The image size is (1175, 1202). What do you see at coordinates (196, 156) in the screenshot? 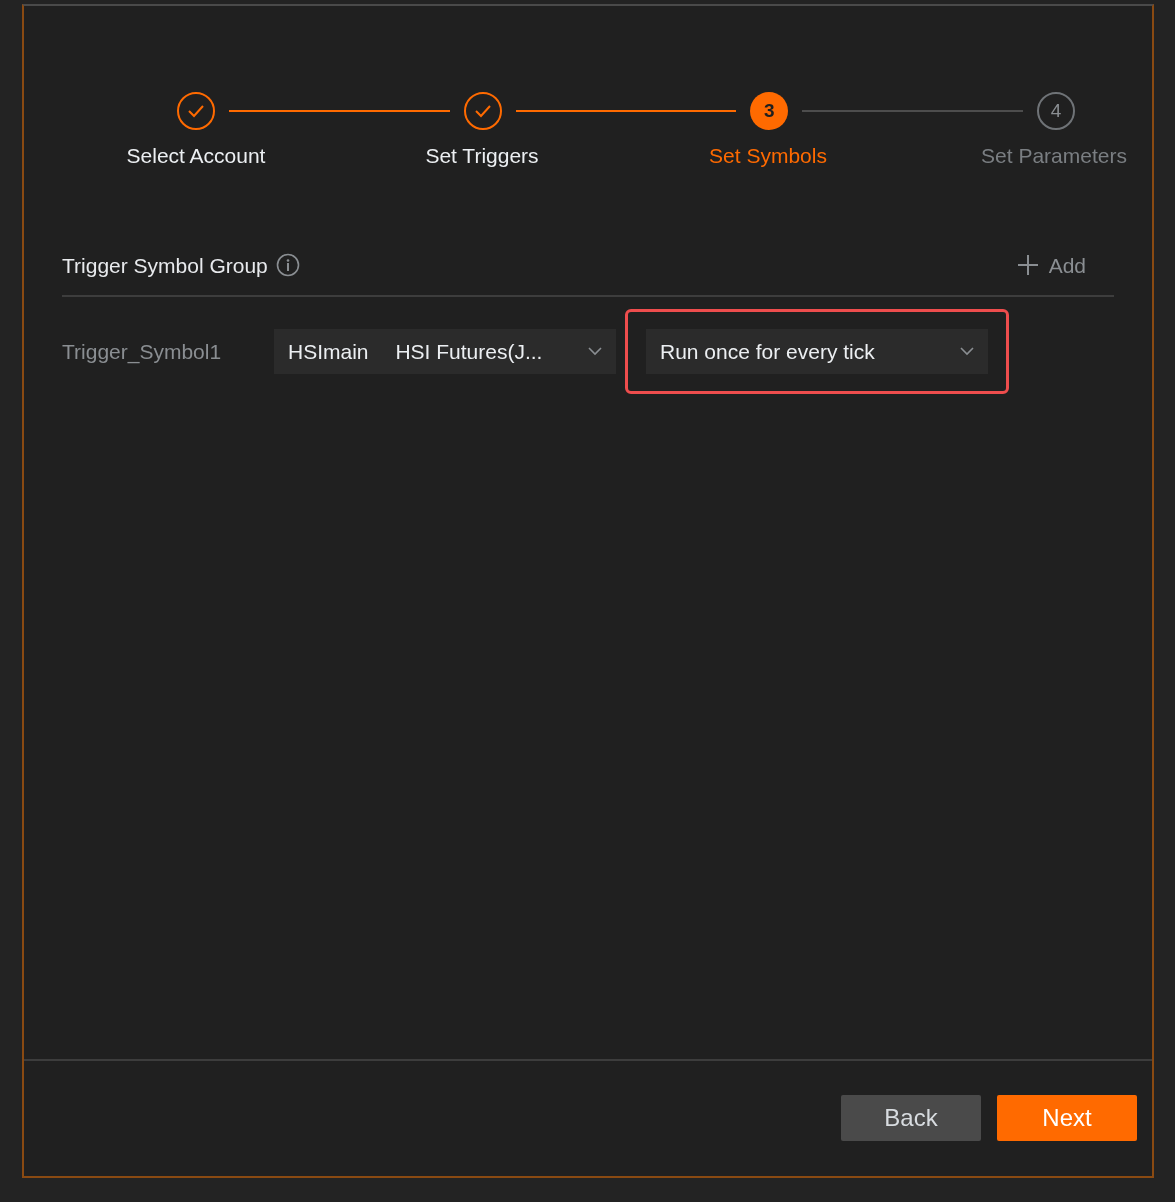
I see `step-label: Select Account` at bounding box center [196, 156].